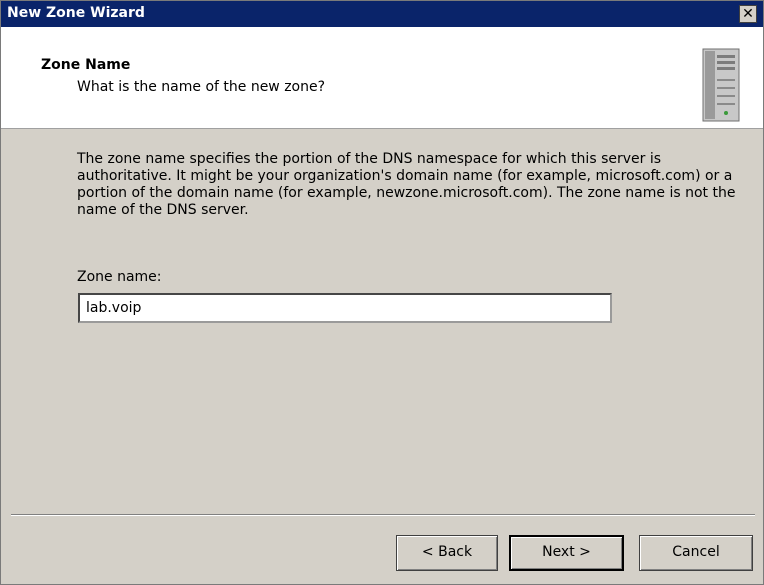  I want to click on server-icon, so click(721, 85).